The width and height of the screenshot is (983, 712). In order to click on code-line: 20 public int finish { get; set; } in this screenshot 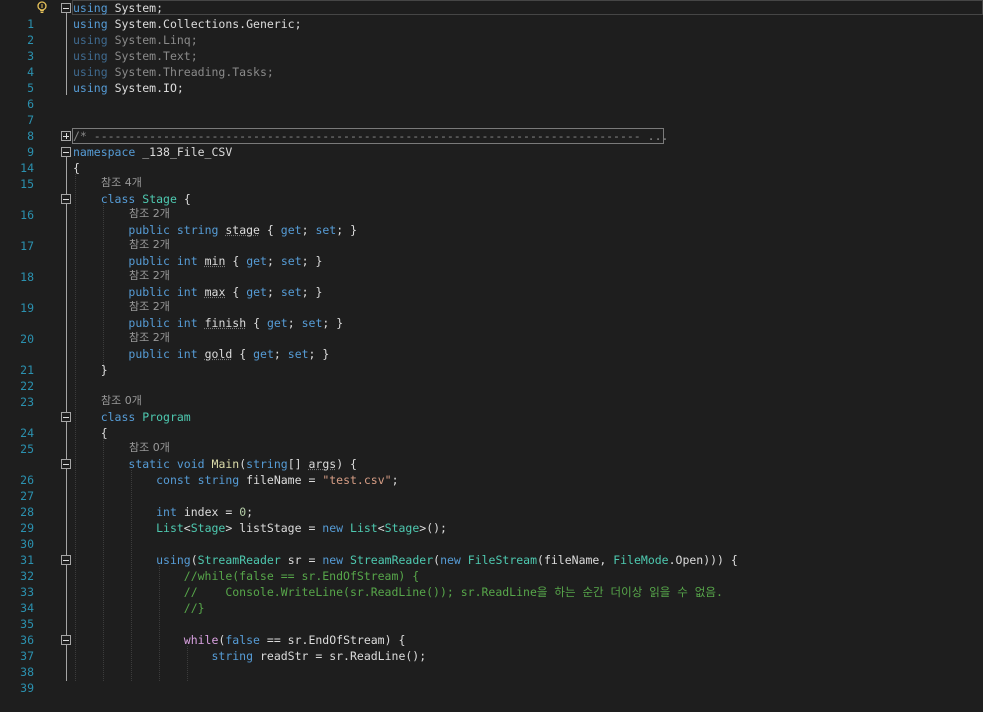, I will do `click(491, 330)`.